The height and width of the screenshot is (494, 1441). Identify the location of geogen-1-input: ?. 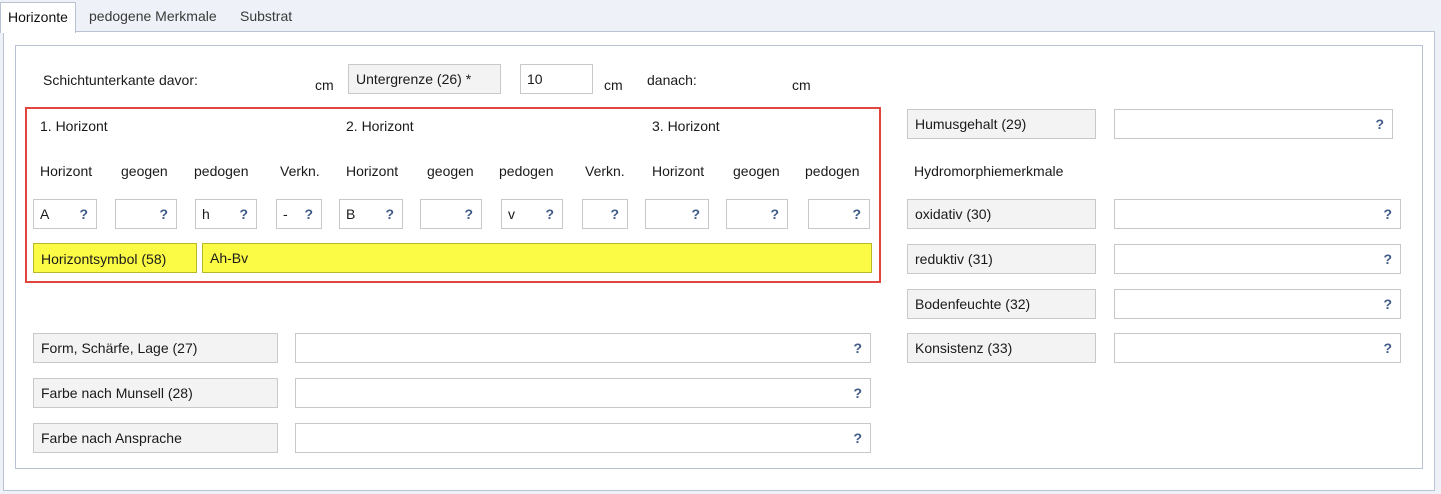
(146, 214).